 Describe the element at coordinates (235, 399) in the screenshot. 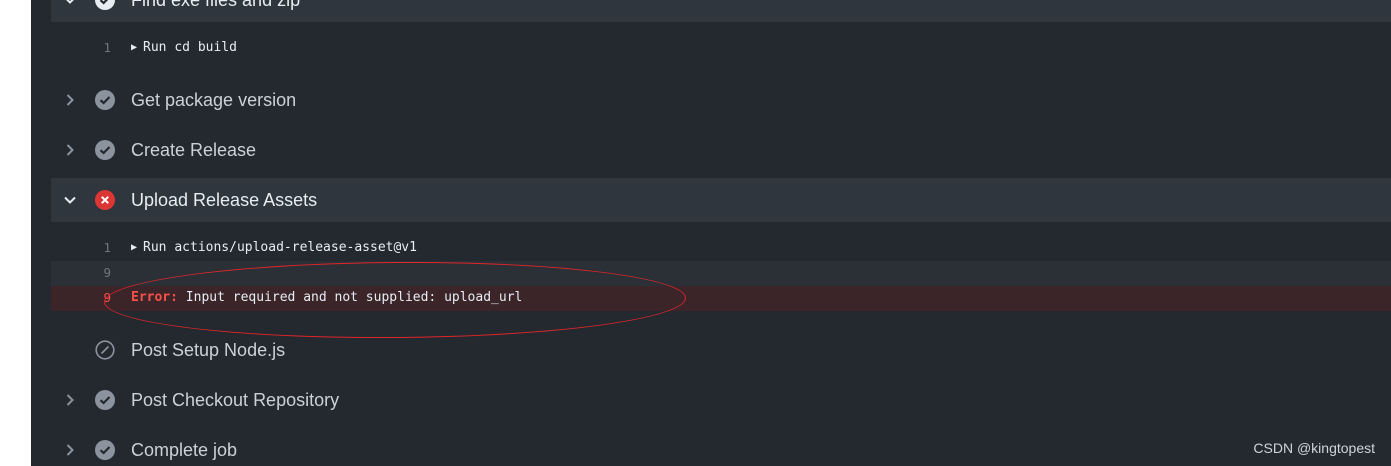

I see `step-label: Post Checkout Repository` at that location.